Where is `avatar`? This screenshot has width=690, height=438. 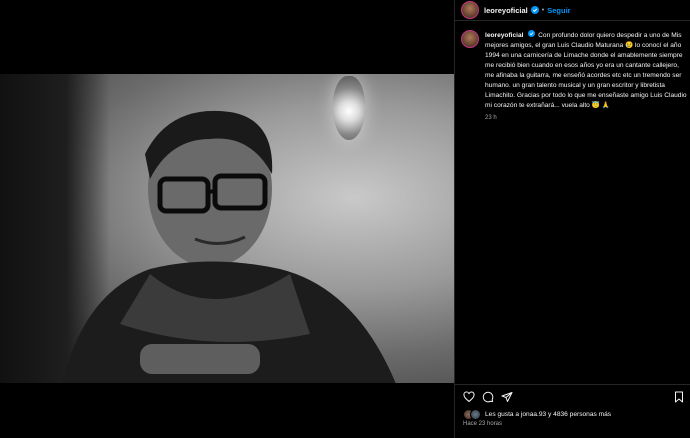 avatar is located at coordinates (470, 10).